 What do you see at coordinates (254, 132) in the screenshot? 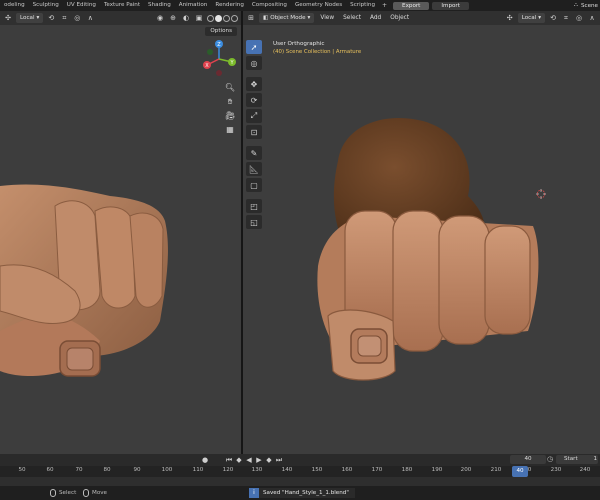
I see `transform-tool: ⊡` at bounding box center [254, 132].